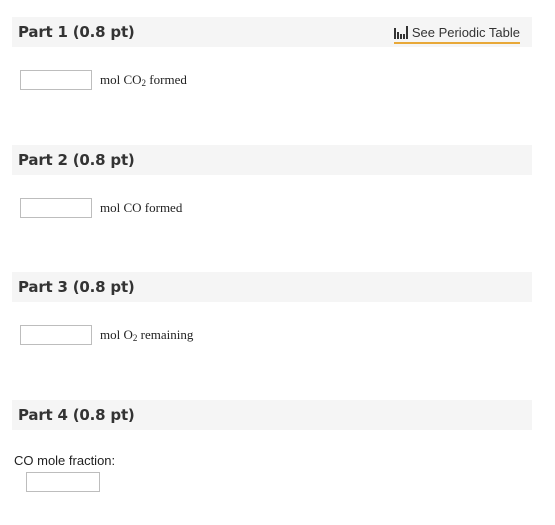 The image size is (555, 525). What do you see at coordinates (141, 207) in the screenshot?
I see `part-2-unit-label: mol CO formed` at bounding box center [141, 207].